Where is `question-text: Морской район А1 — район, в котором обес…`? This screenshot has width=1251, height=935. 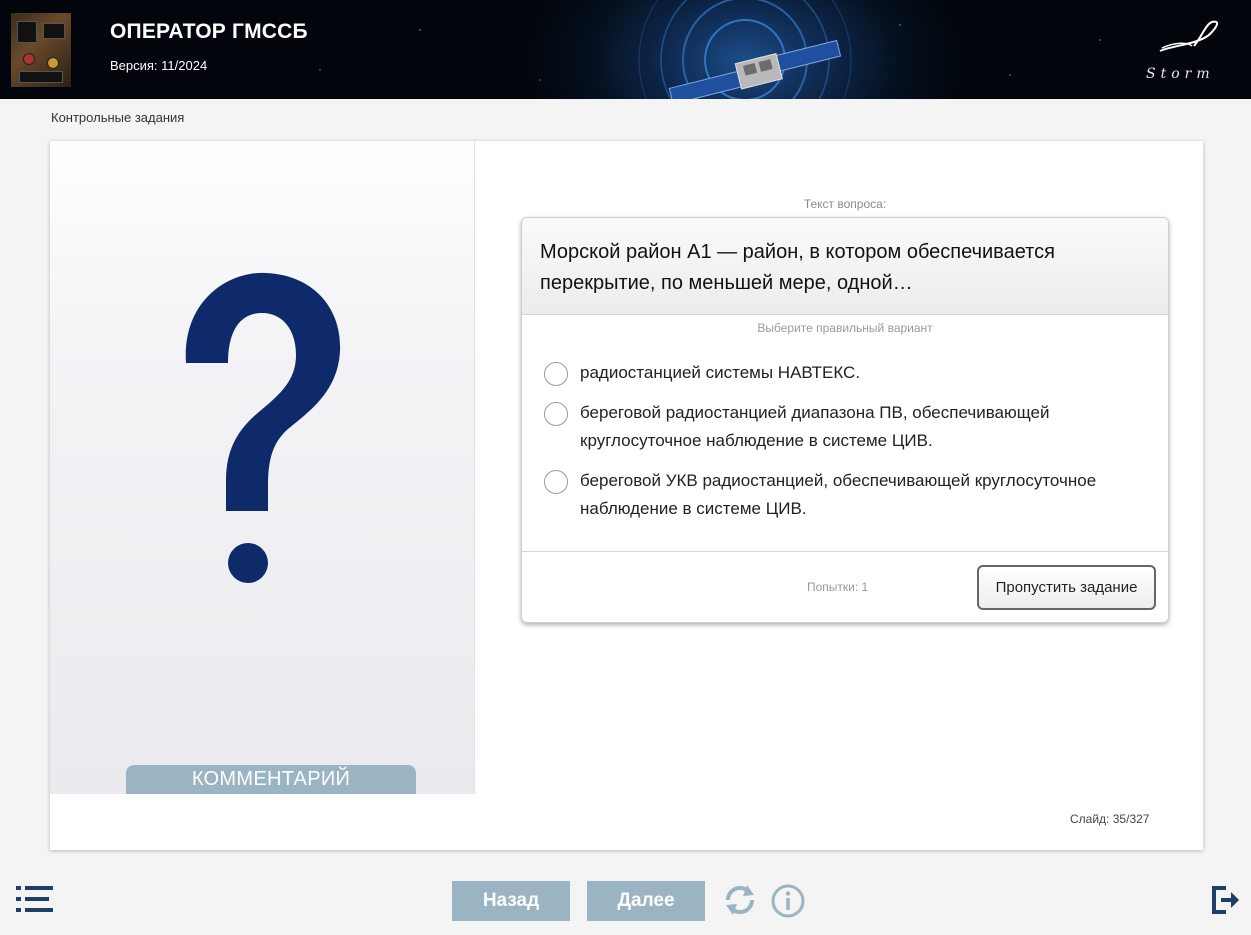 question-text: Морской район А1 — район, в котором обес… is located at coordinates (845, 266).